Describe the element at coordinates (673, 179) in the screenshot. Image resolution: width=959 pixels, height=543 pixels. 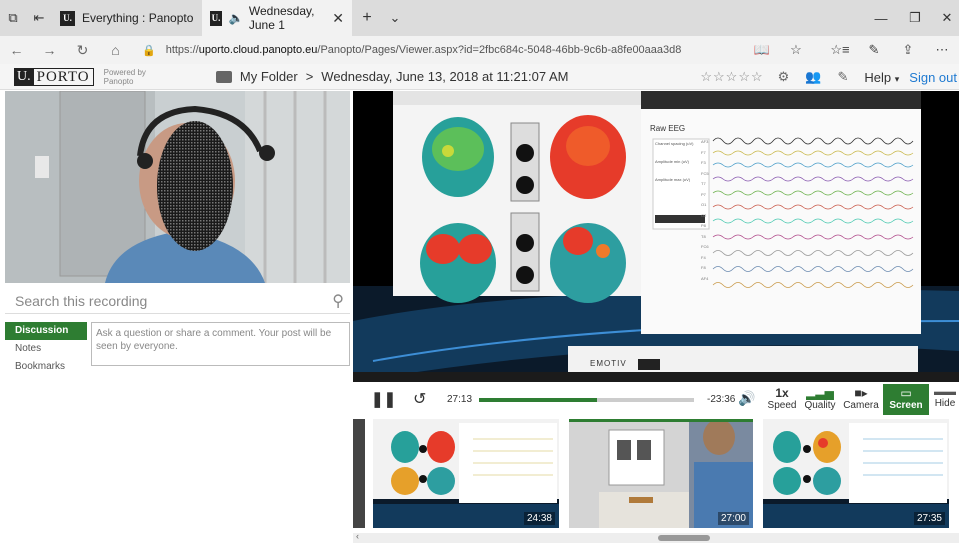
I see `amplitude-max-label: Amplitude max (uV)` at that location.